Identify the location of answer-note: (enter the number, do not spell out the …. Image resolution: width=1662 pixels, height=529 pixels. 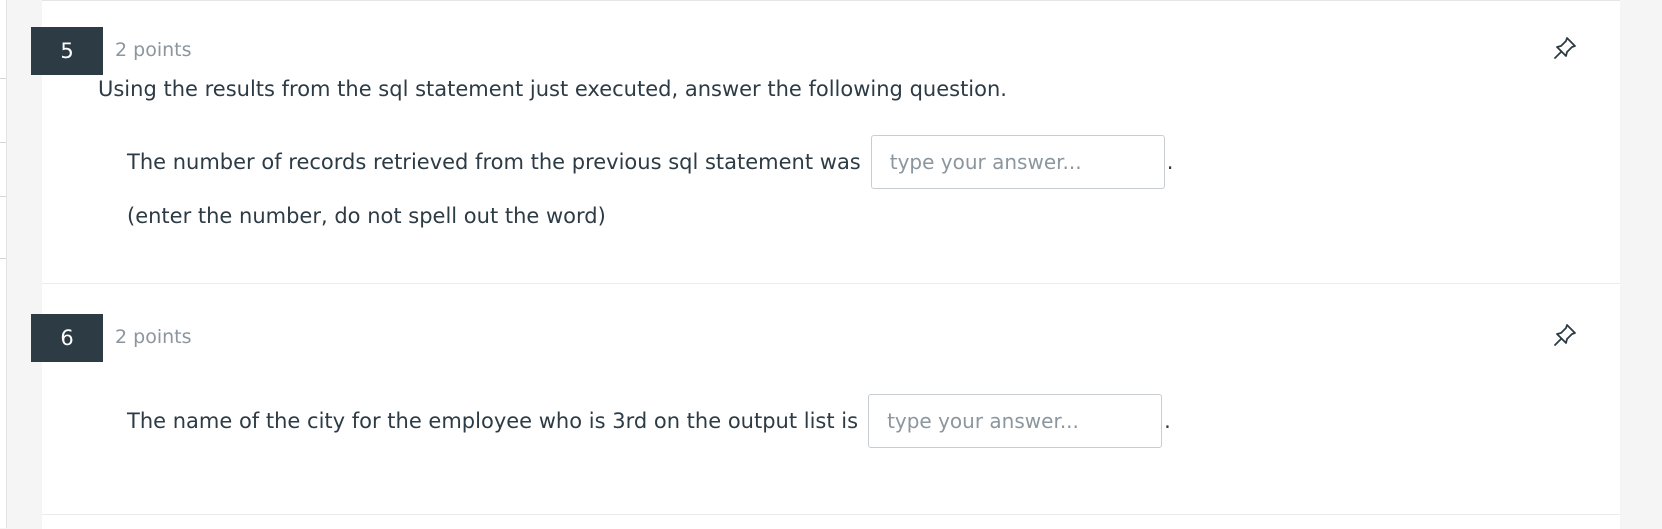
(366, 216).